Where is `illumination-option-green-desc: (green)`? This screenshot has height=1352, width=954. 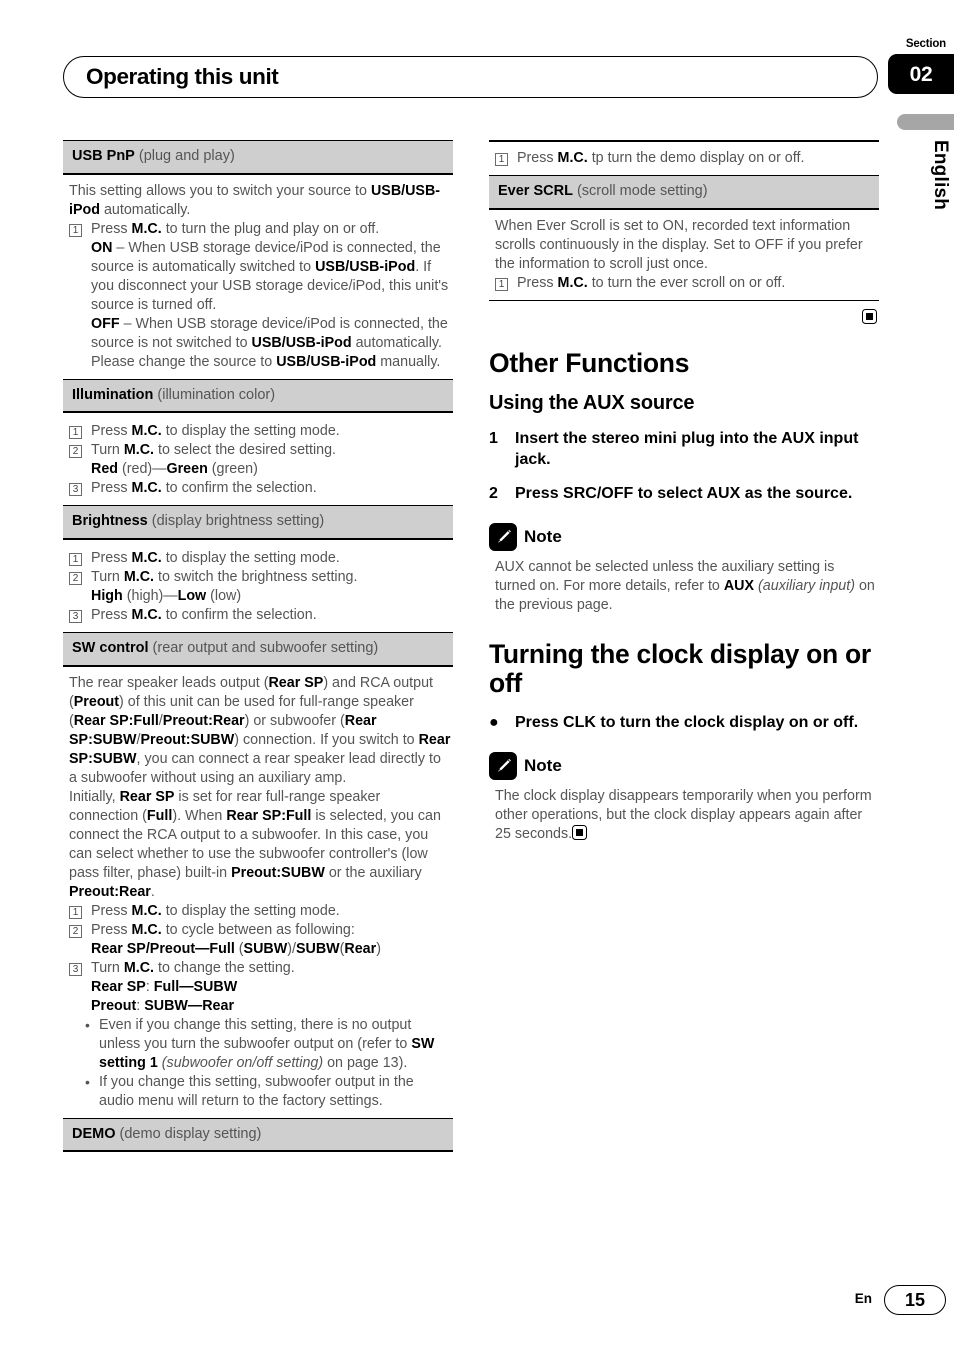
illumination-option-green-desc: (green) is located at coordinates (232, 469).